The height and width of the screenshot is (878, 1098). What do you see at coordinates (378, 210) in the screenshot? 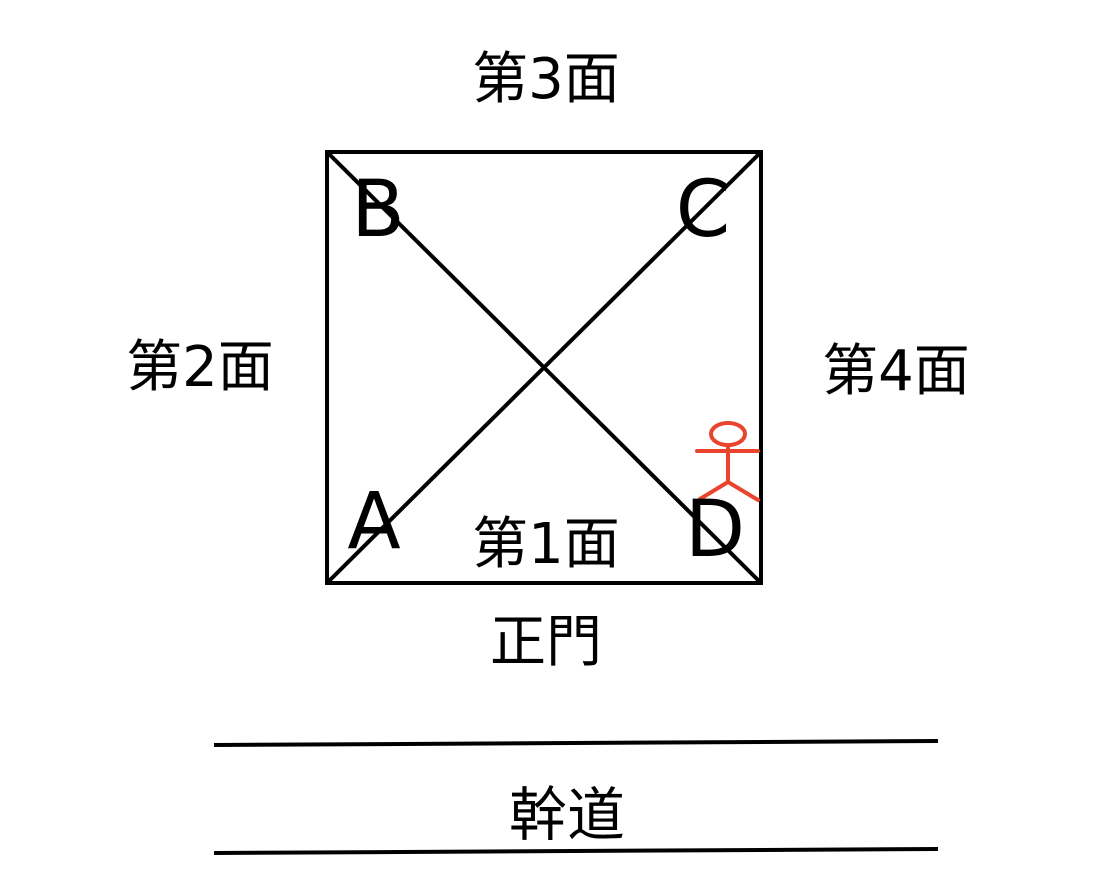
I see `corner-label-b: B` at bounding box center [378, 210].